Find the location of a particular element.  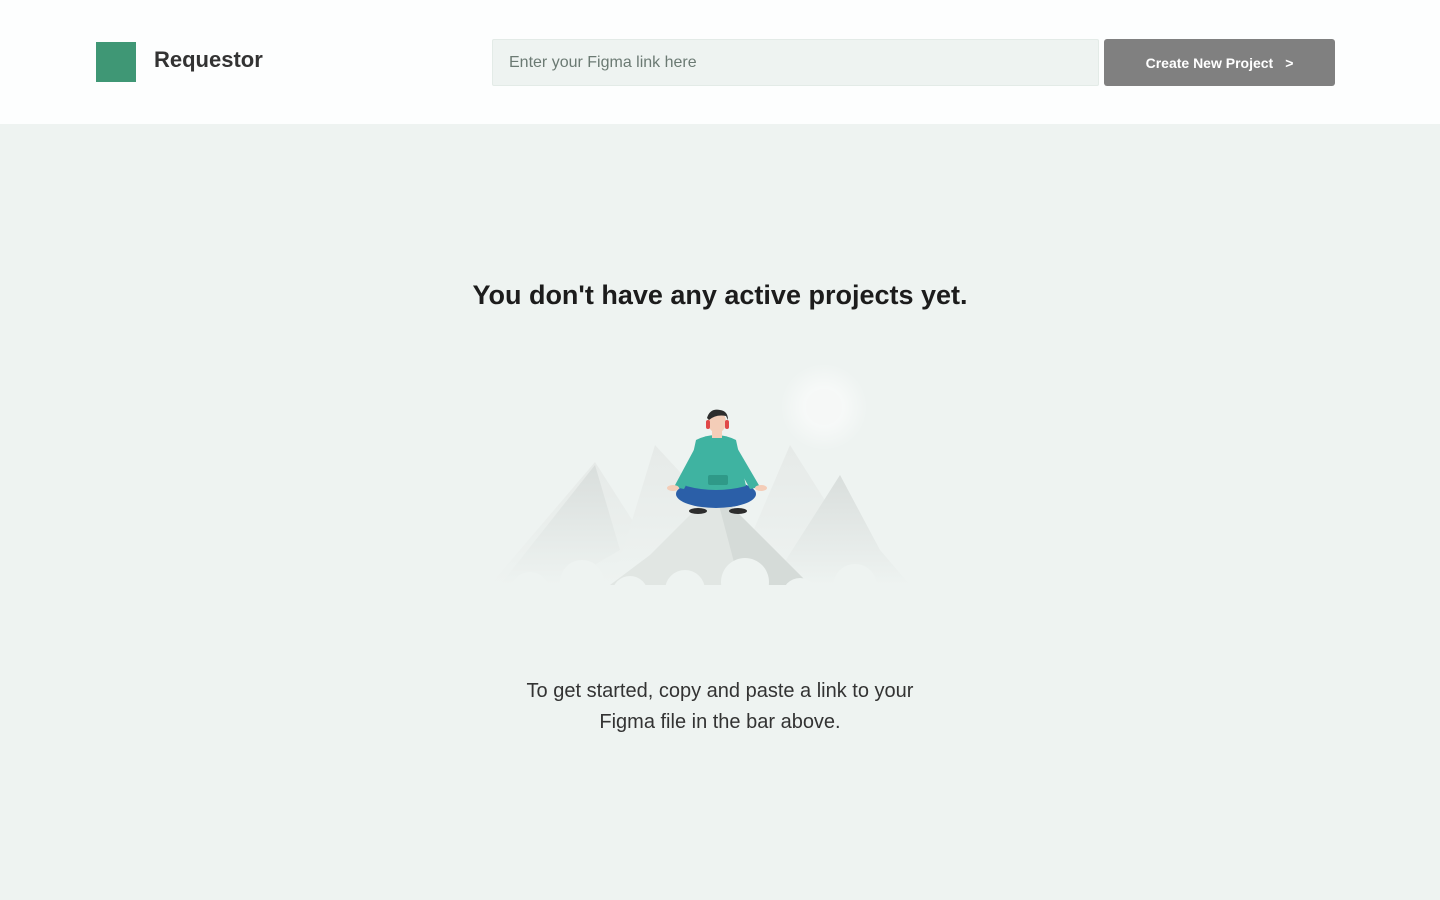

description-line-2: Figma file in the bar above. is located at coordinates (720, 722).